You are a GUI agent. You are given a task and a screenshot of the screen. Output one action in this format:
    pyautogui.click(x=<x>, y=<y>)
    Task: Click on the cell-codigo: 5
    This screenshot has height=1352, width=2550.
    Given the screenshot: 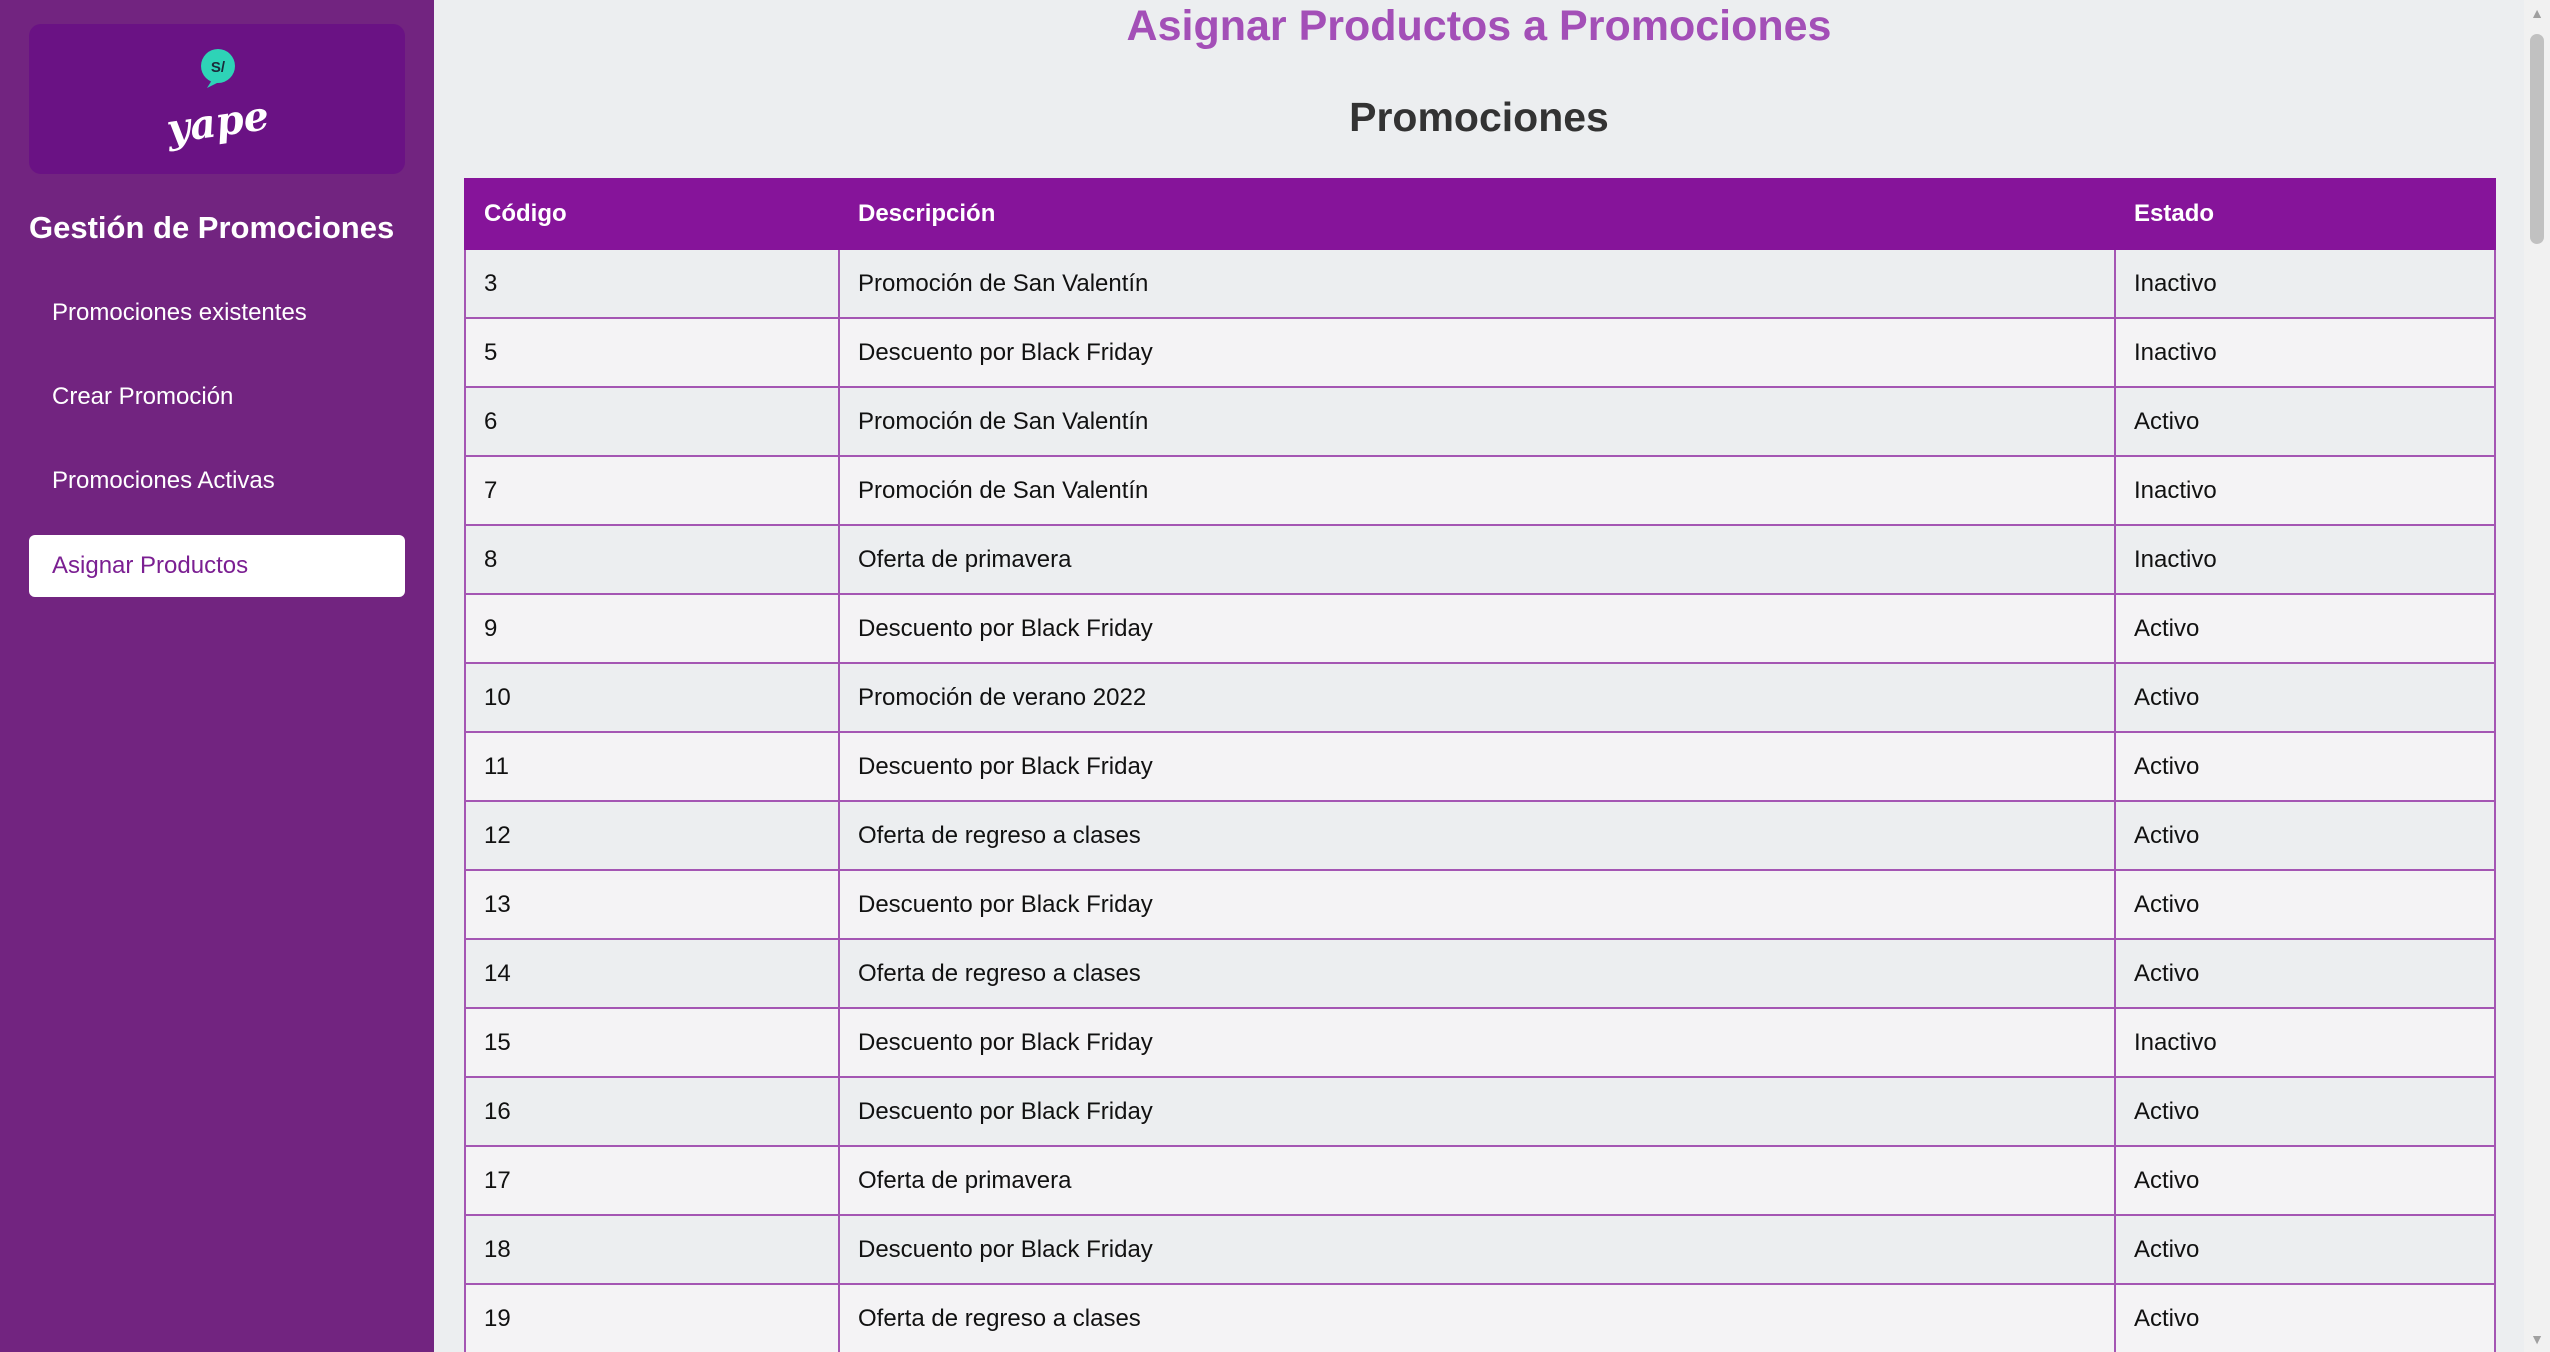 What is the action you would take?
    pyautogui.click(x=652, y=352)
    